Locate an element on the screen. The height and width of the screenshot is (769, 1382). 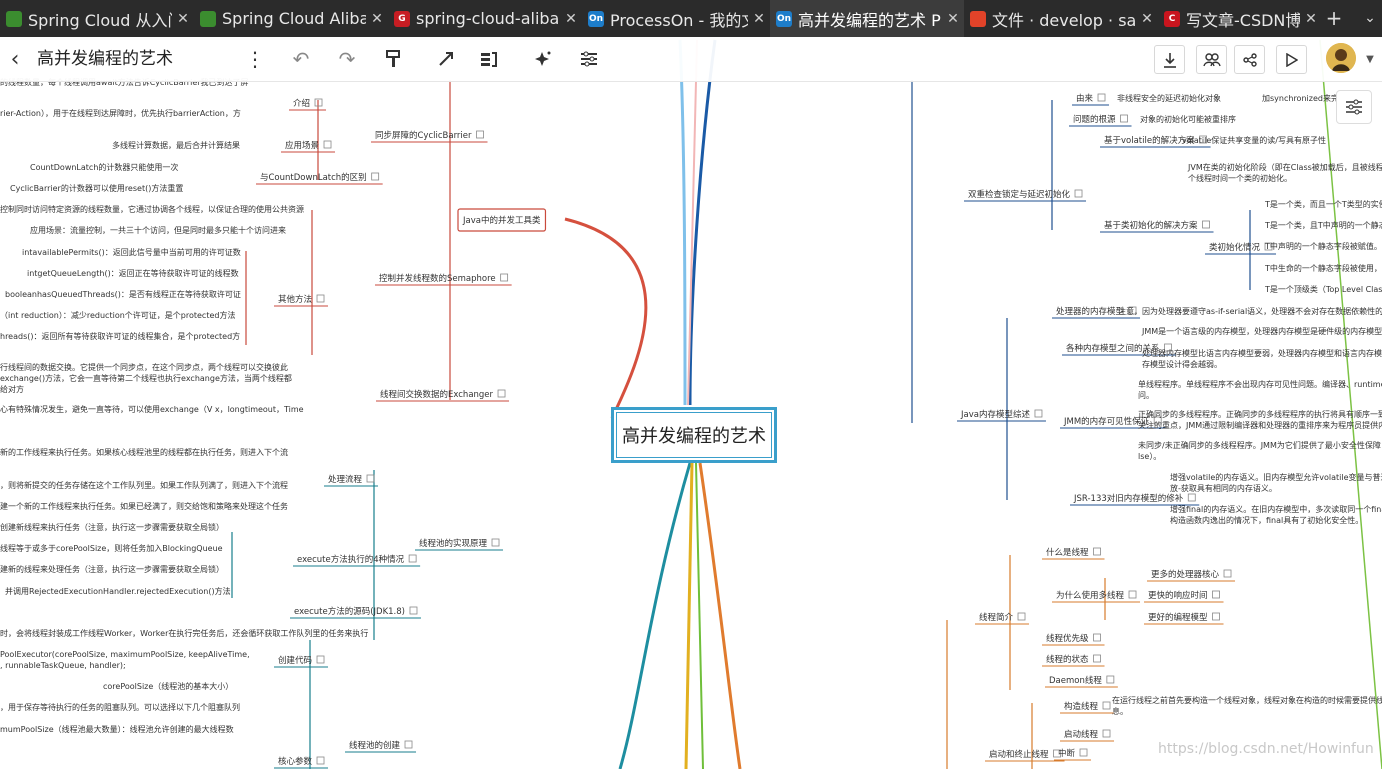
more-vertical-icon: ⋮ is located at coordinates (255, 59).